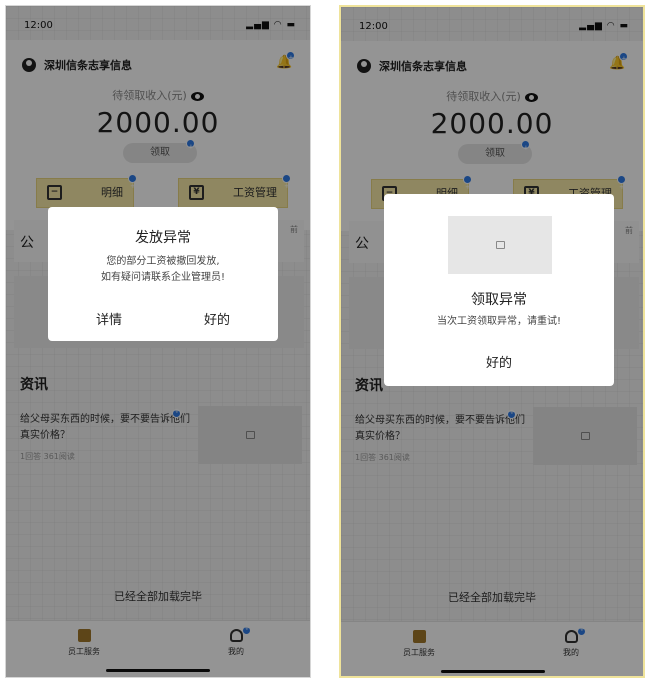 The width and height of the screenshot is (659, 682). I want to click on dialog-message: 当次工资领取异常，请重试!, so click(498, 321).